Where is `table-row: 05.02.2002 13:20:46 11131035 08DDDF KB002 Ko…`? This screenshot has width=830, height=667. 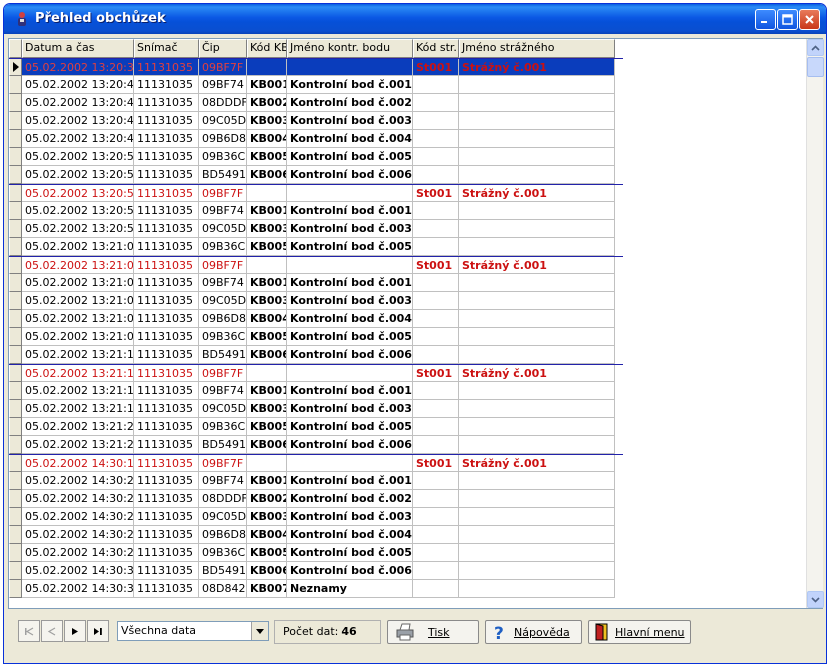
table-row: 05.02.2002 13:20:46 11131035 08DDDF KB002 Ko… is located at coordinates (316, 103).